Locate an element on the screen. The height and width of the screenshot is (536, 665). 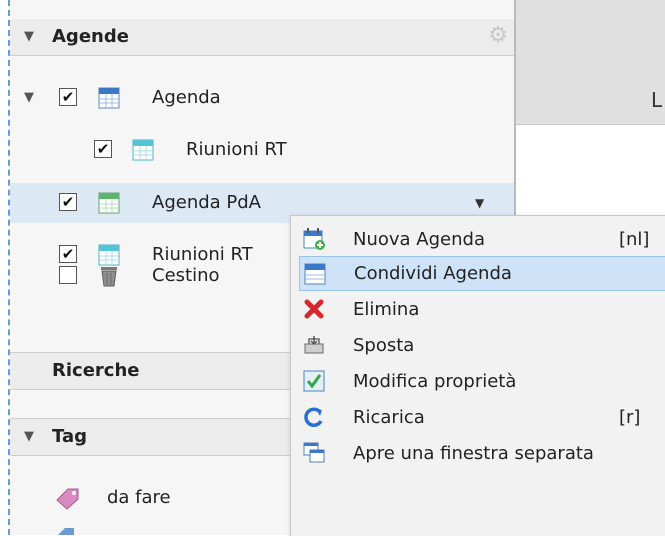
menu-item-condividi-agenda: Condividi Agenda is located at coordinates (482, 273).